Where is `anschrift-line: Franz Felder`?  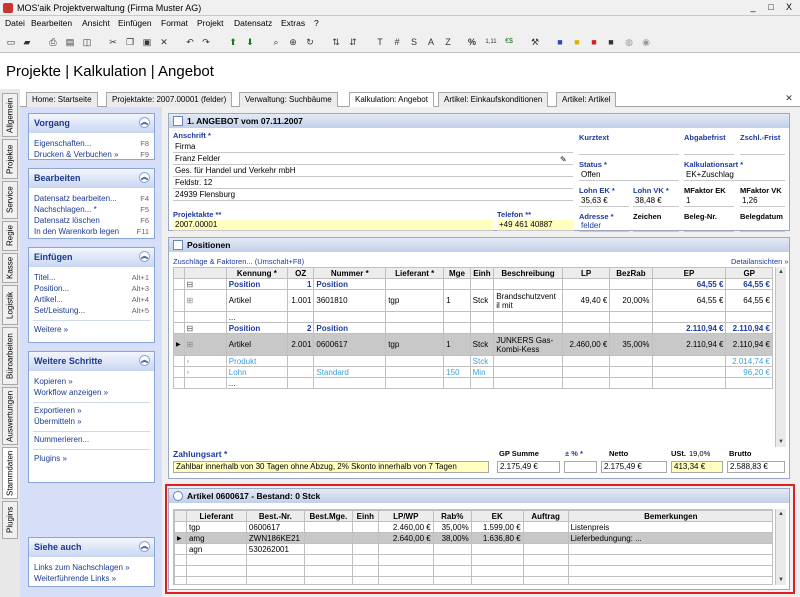
anschrift-line: Franz Felder is located at coordinates (373, 159).